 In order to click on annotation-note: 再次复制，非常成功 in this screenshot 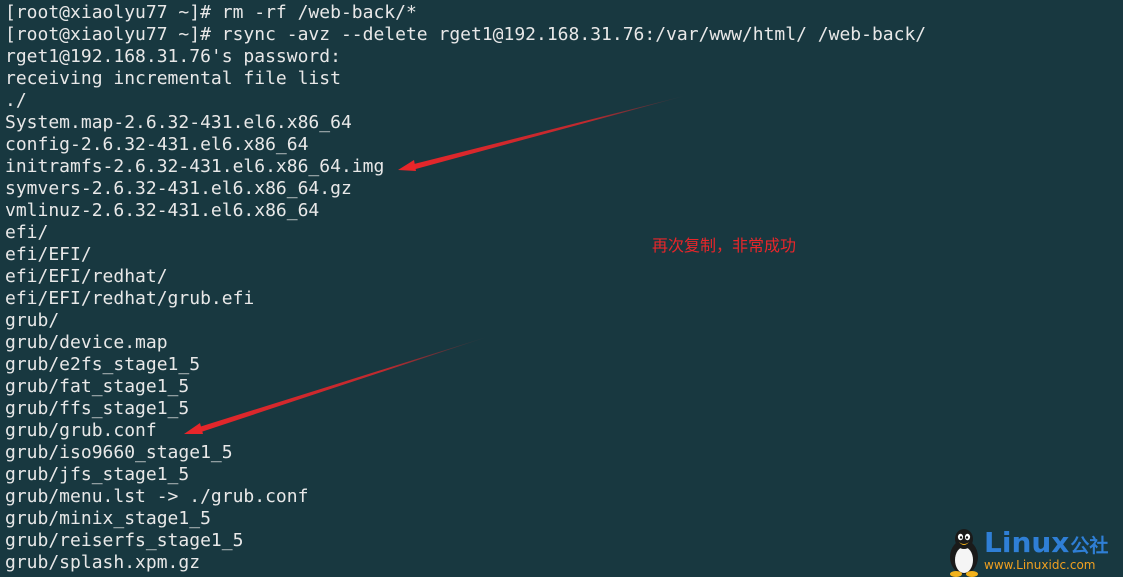, I will do `click(724, 245)`.